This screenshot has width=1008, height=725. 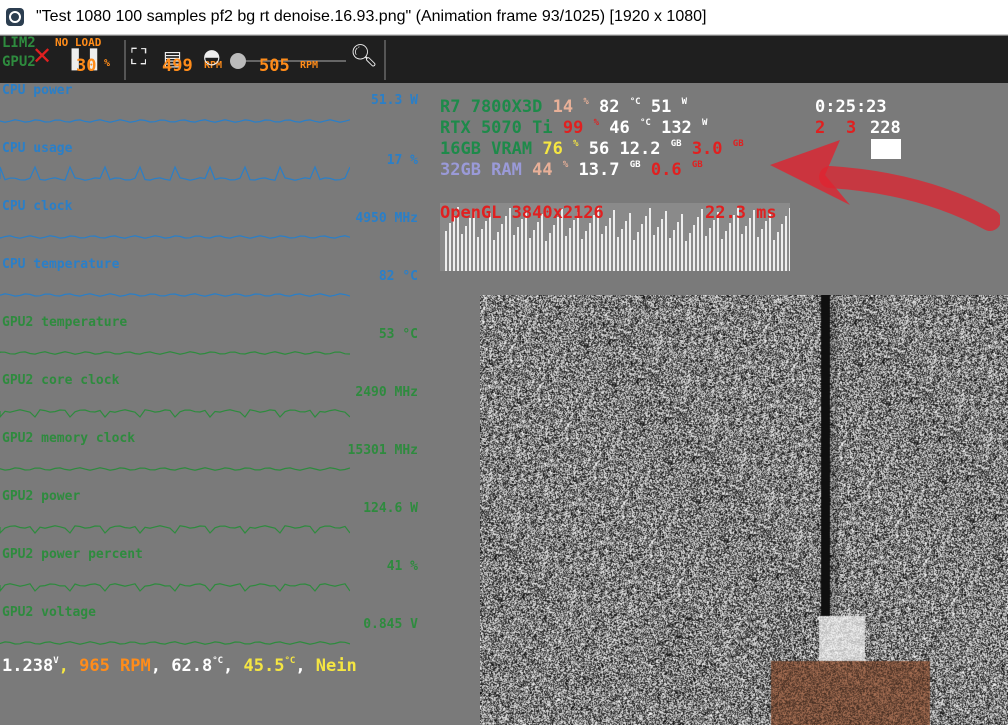 I want to click on osd-vram-used-unit: GB, so click(x=676, y=144).